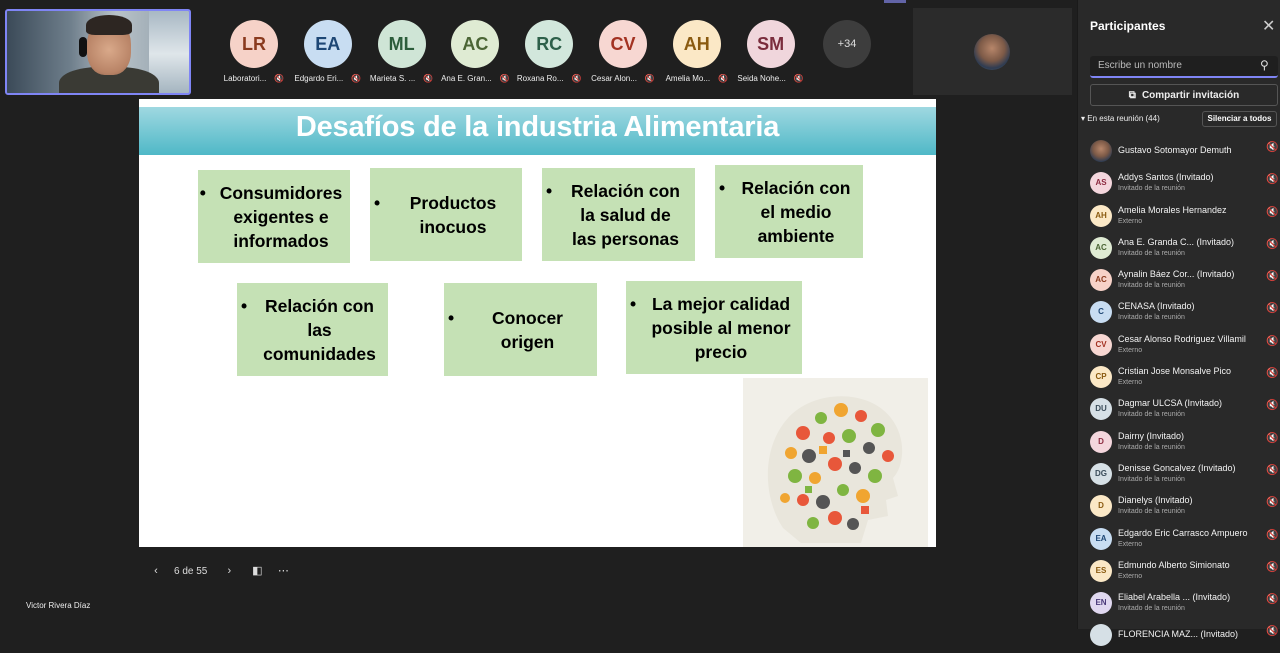 This screenshot has height=653, width=1280. I want to click on share-invite-button: ⧉ Compartir invitación, so click(1184, 95).